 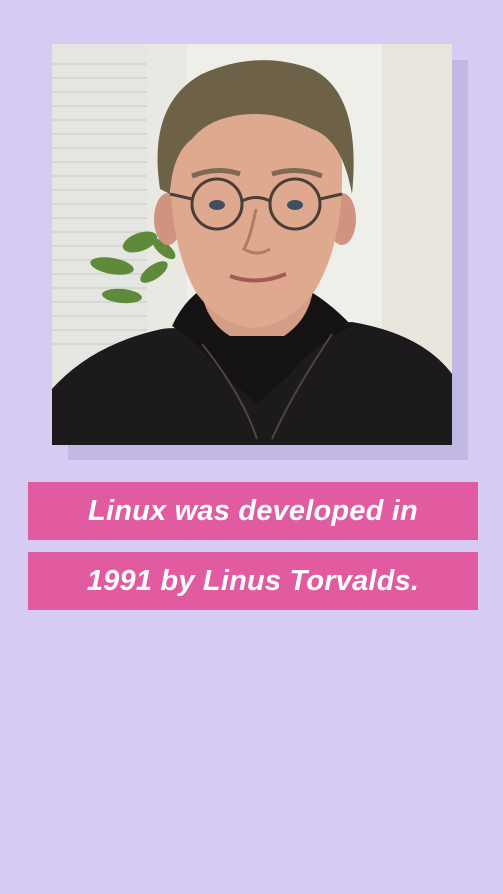 I want to click on caption-line-1: Linux was developed in, so click(x=253, y=511).